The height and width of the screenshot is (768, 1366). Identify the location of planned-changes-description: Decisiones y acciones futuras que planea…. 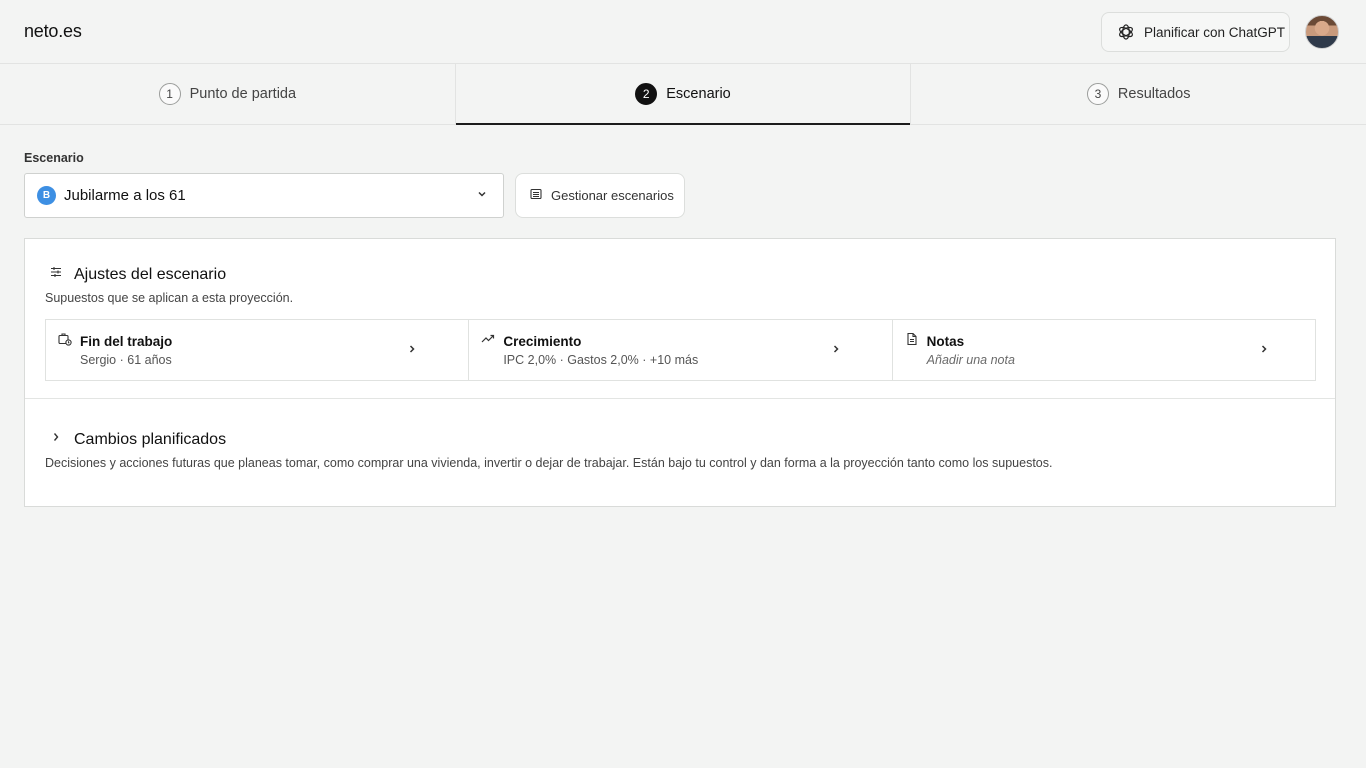
(549, 463).